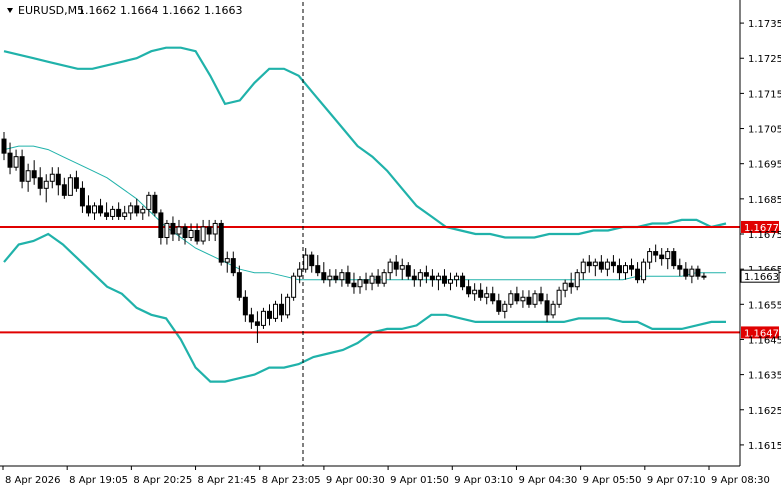 This screenshot has height=489, width=781. I want to click on x-tick-label: 8 Apr 21:45, so click(227, 480).